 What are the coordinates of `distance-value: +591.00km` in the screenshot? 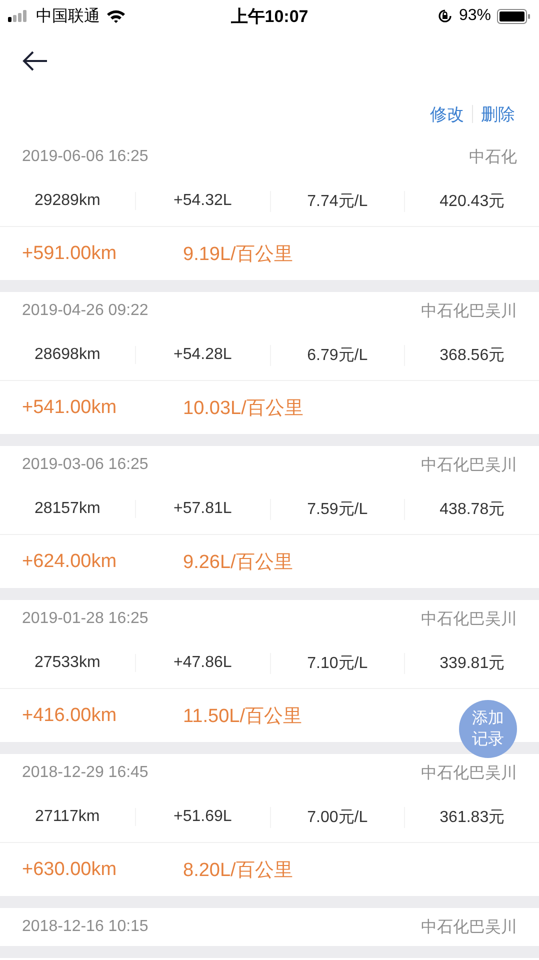 It's located at (70, 253).